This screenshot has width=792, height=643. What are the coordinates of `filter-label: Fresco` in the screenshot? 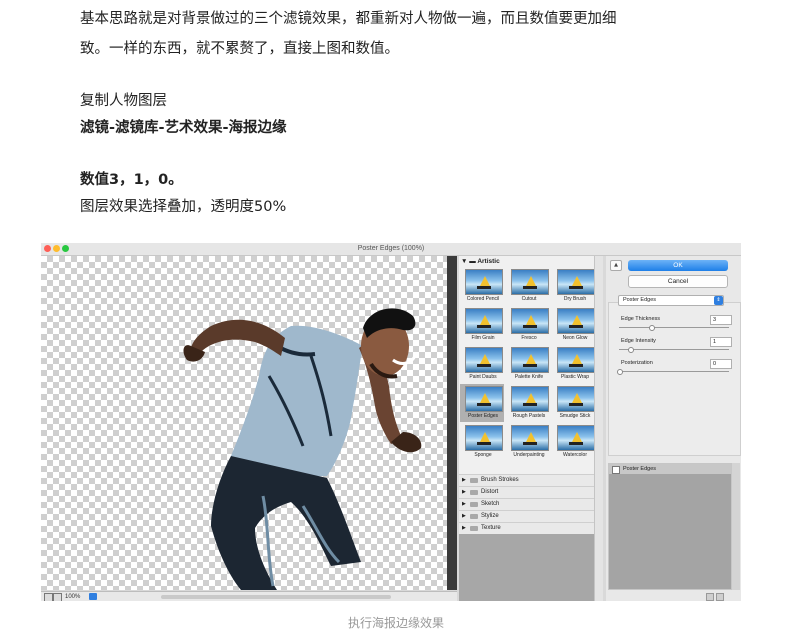 It's located at (529, 338).